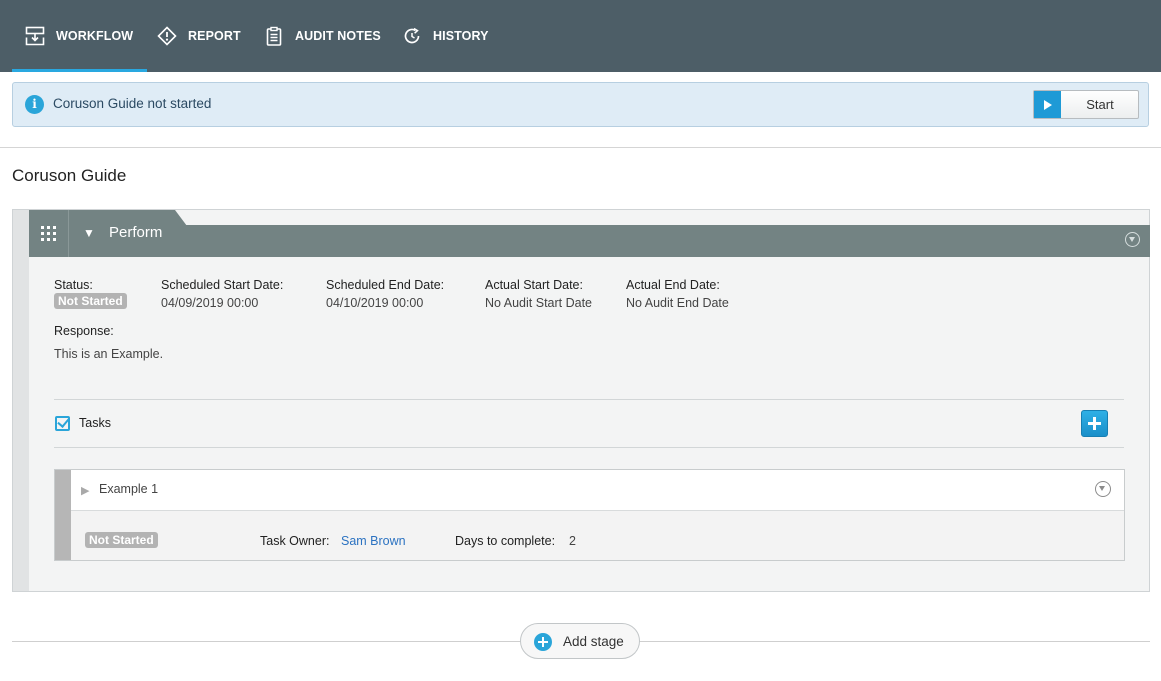 The width and height of the screenshot is (1161, 681). Describe the element at coordinates (121, 540) in the screenshot. I see `task-status-badge: Not Started` at that location.